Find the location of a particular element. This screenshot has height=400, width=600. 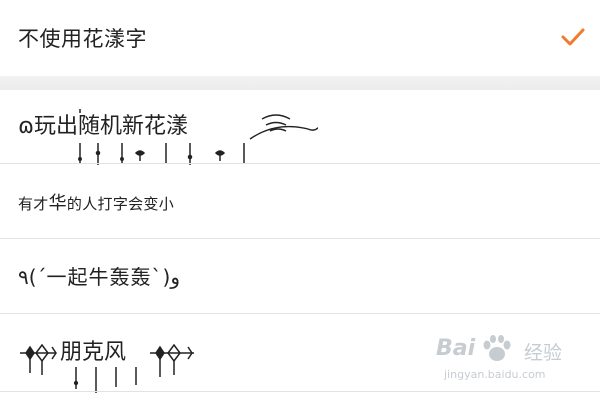

fancy-text-label: 朋克风 is located at coordinates (93, 352).